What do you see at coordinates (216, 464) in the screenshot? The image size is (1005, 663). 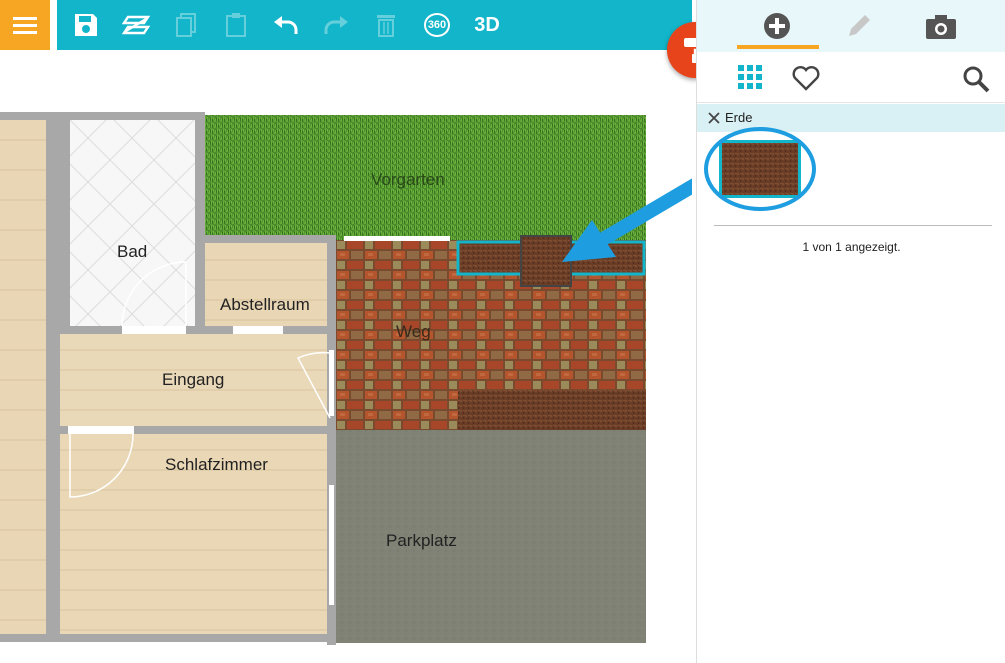 I see `room-label-schlafzimmer: Schlafzimmer` at bounding box center [216, 464].